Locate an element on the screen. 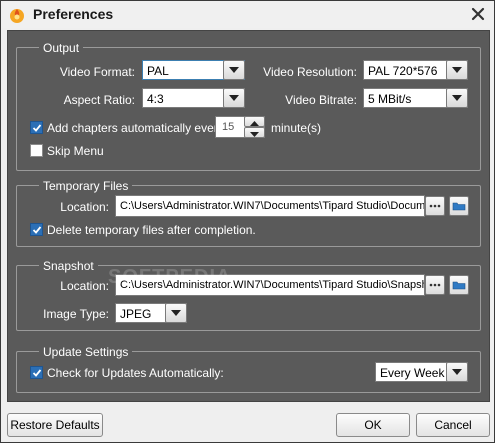  minutes-label: minute(s) is located at coordinates (296, 128).